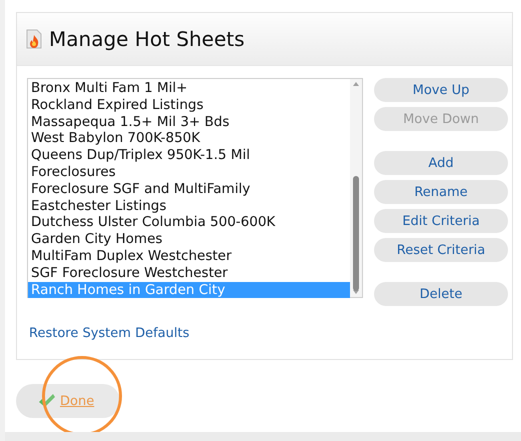 The image size is (521, 441). Describe the element at coordinates (441, 221) in the screenshot. I see `action-button: Edit Criteria` at that location.